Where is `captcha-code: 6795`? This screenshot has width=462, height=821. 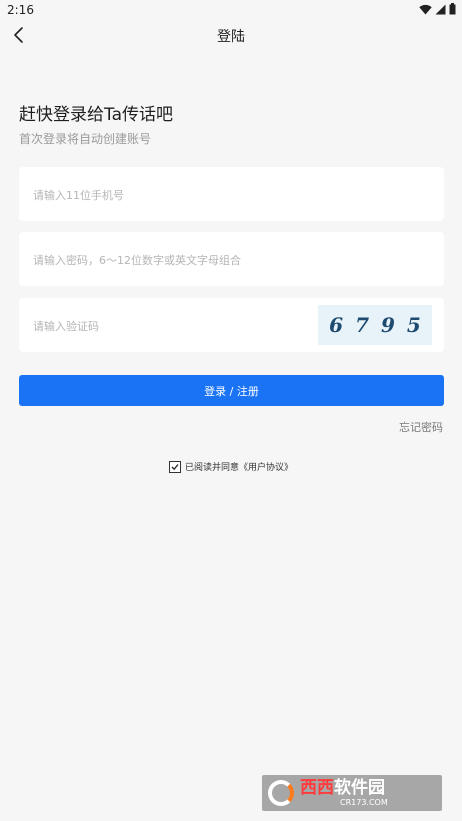
captcha-code: 6795 is located at coordinates (381, 325).